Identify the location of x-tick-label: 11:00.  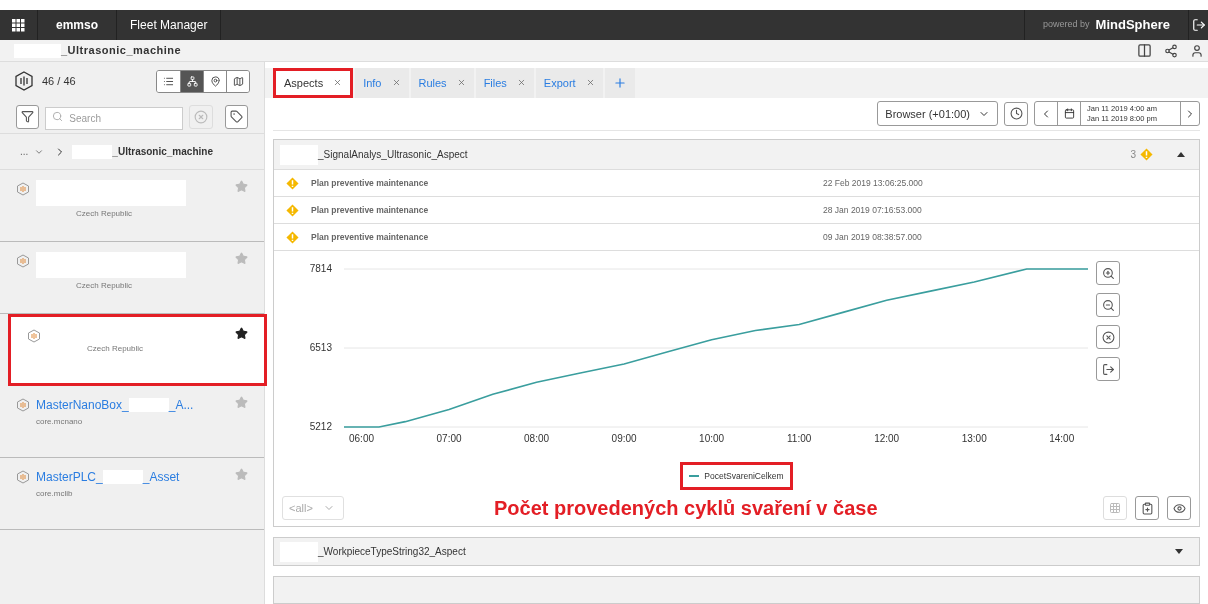
(799, 439).